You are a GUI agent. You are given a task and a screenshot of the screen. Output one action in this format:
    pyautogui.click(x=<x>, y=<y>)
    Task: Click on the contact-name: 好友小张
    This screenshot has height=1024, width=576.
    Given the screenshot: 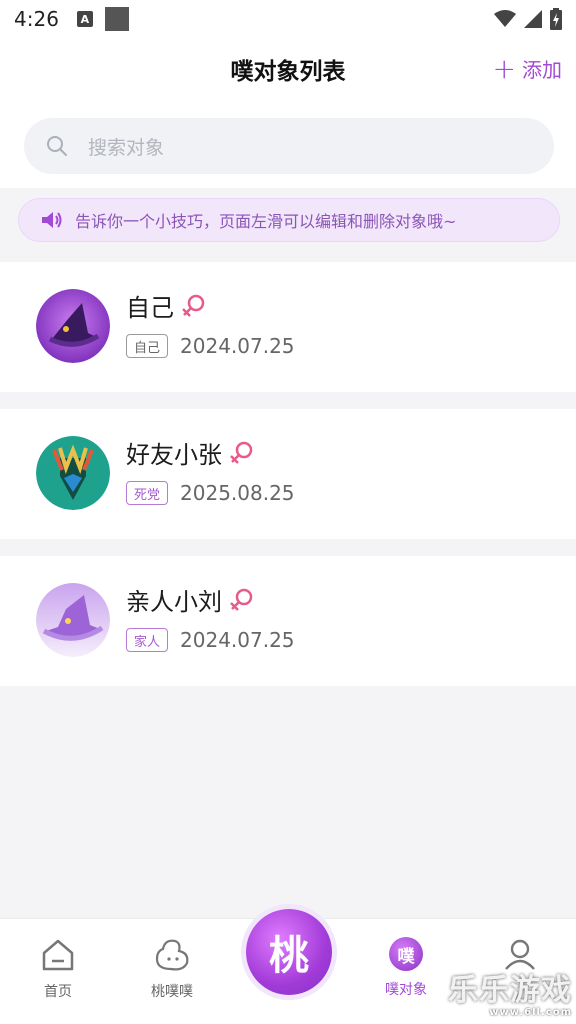 What is the action you would take?
    pyautogui.click(x=174, y=455)
    